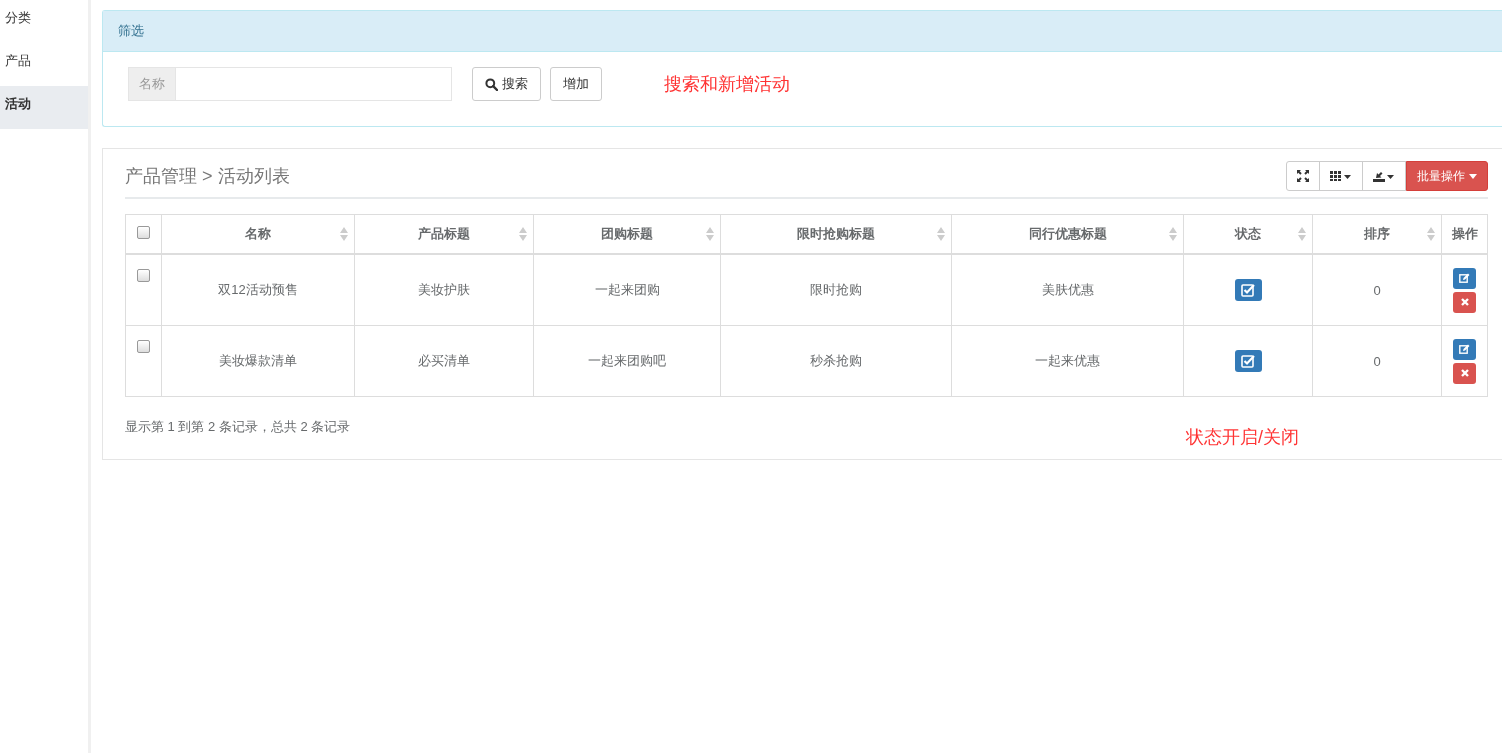  I want to click on fullscreen-icon, so click(1303, 176).